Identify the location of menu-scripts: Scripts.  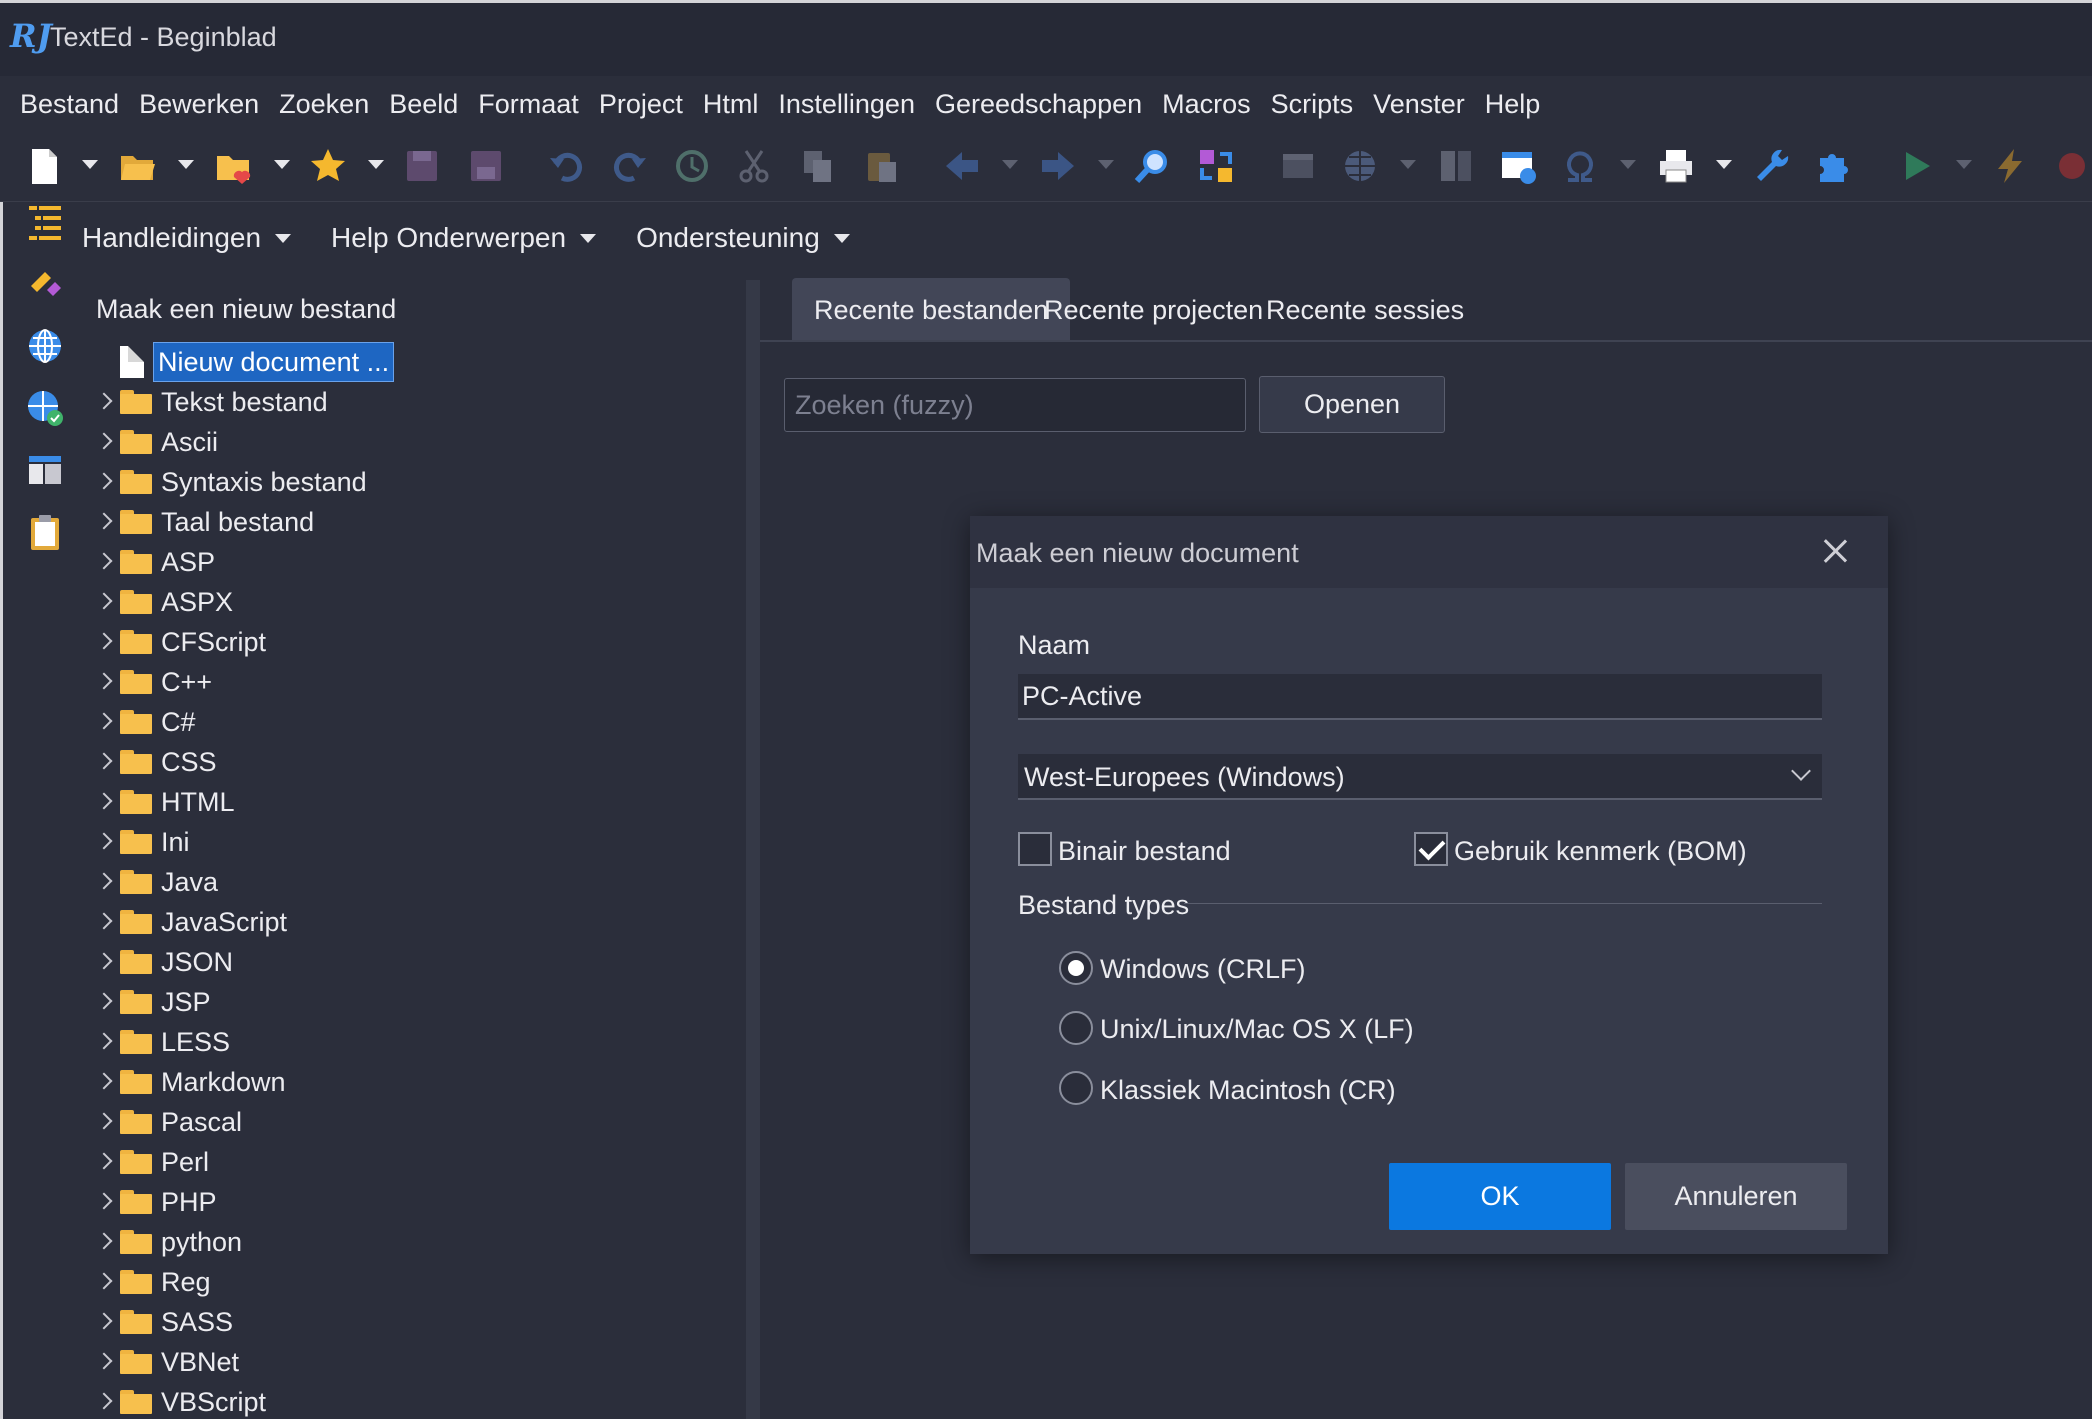
(1312, 104).